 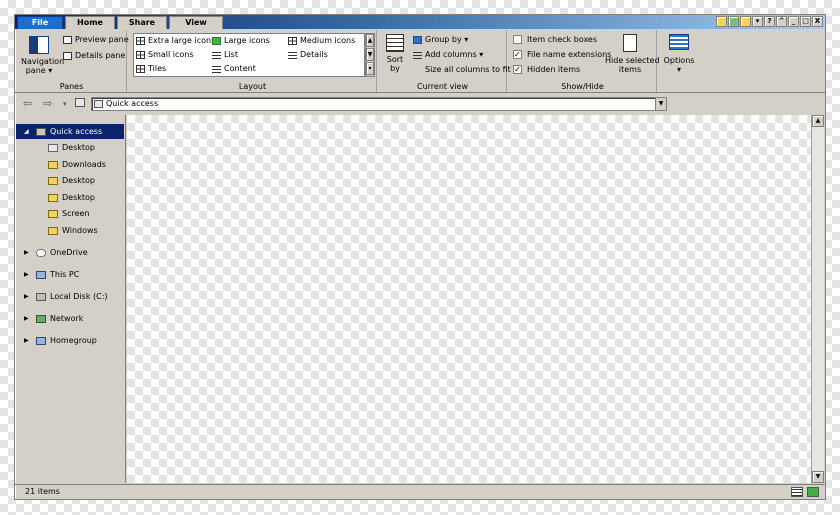 I want to click on layout-group-label: Layout, so click(x=252, y=86).